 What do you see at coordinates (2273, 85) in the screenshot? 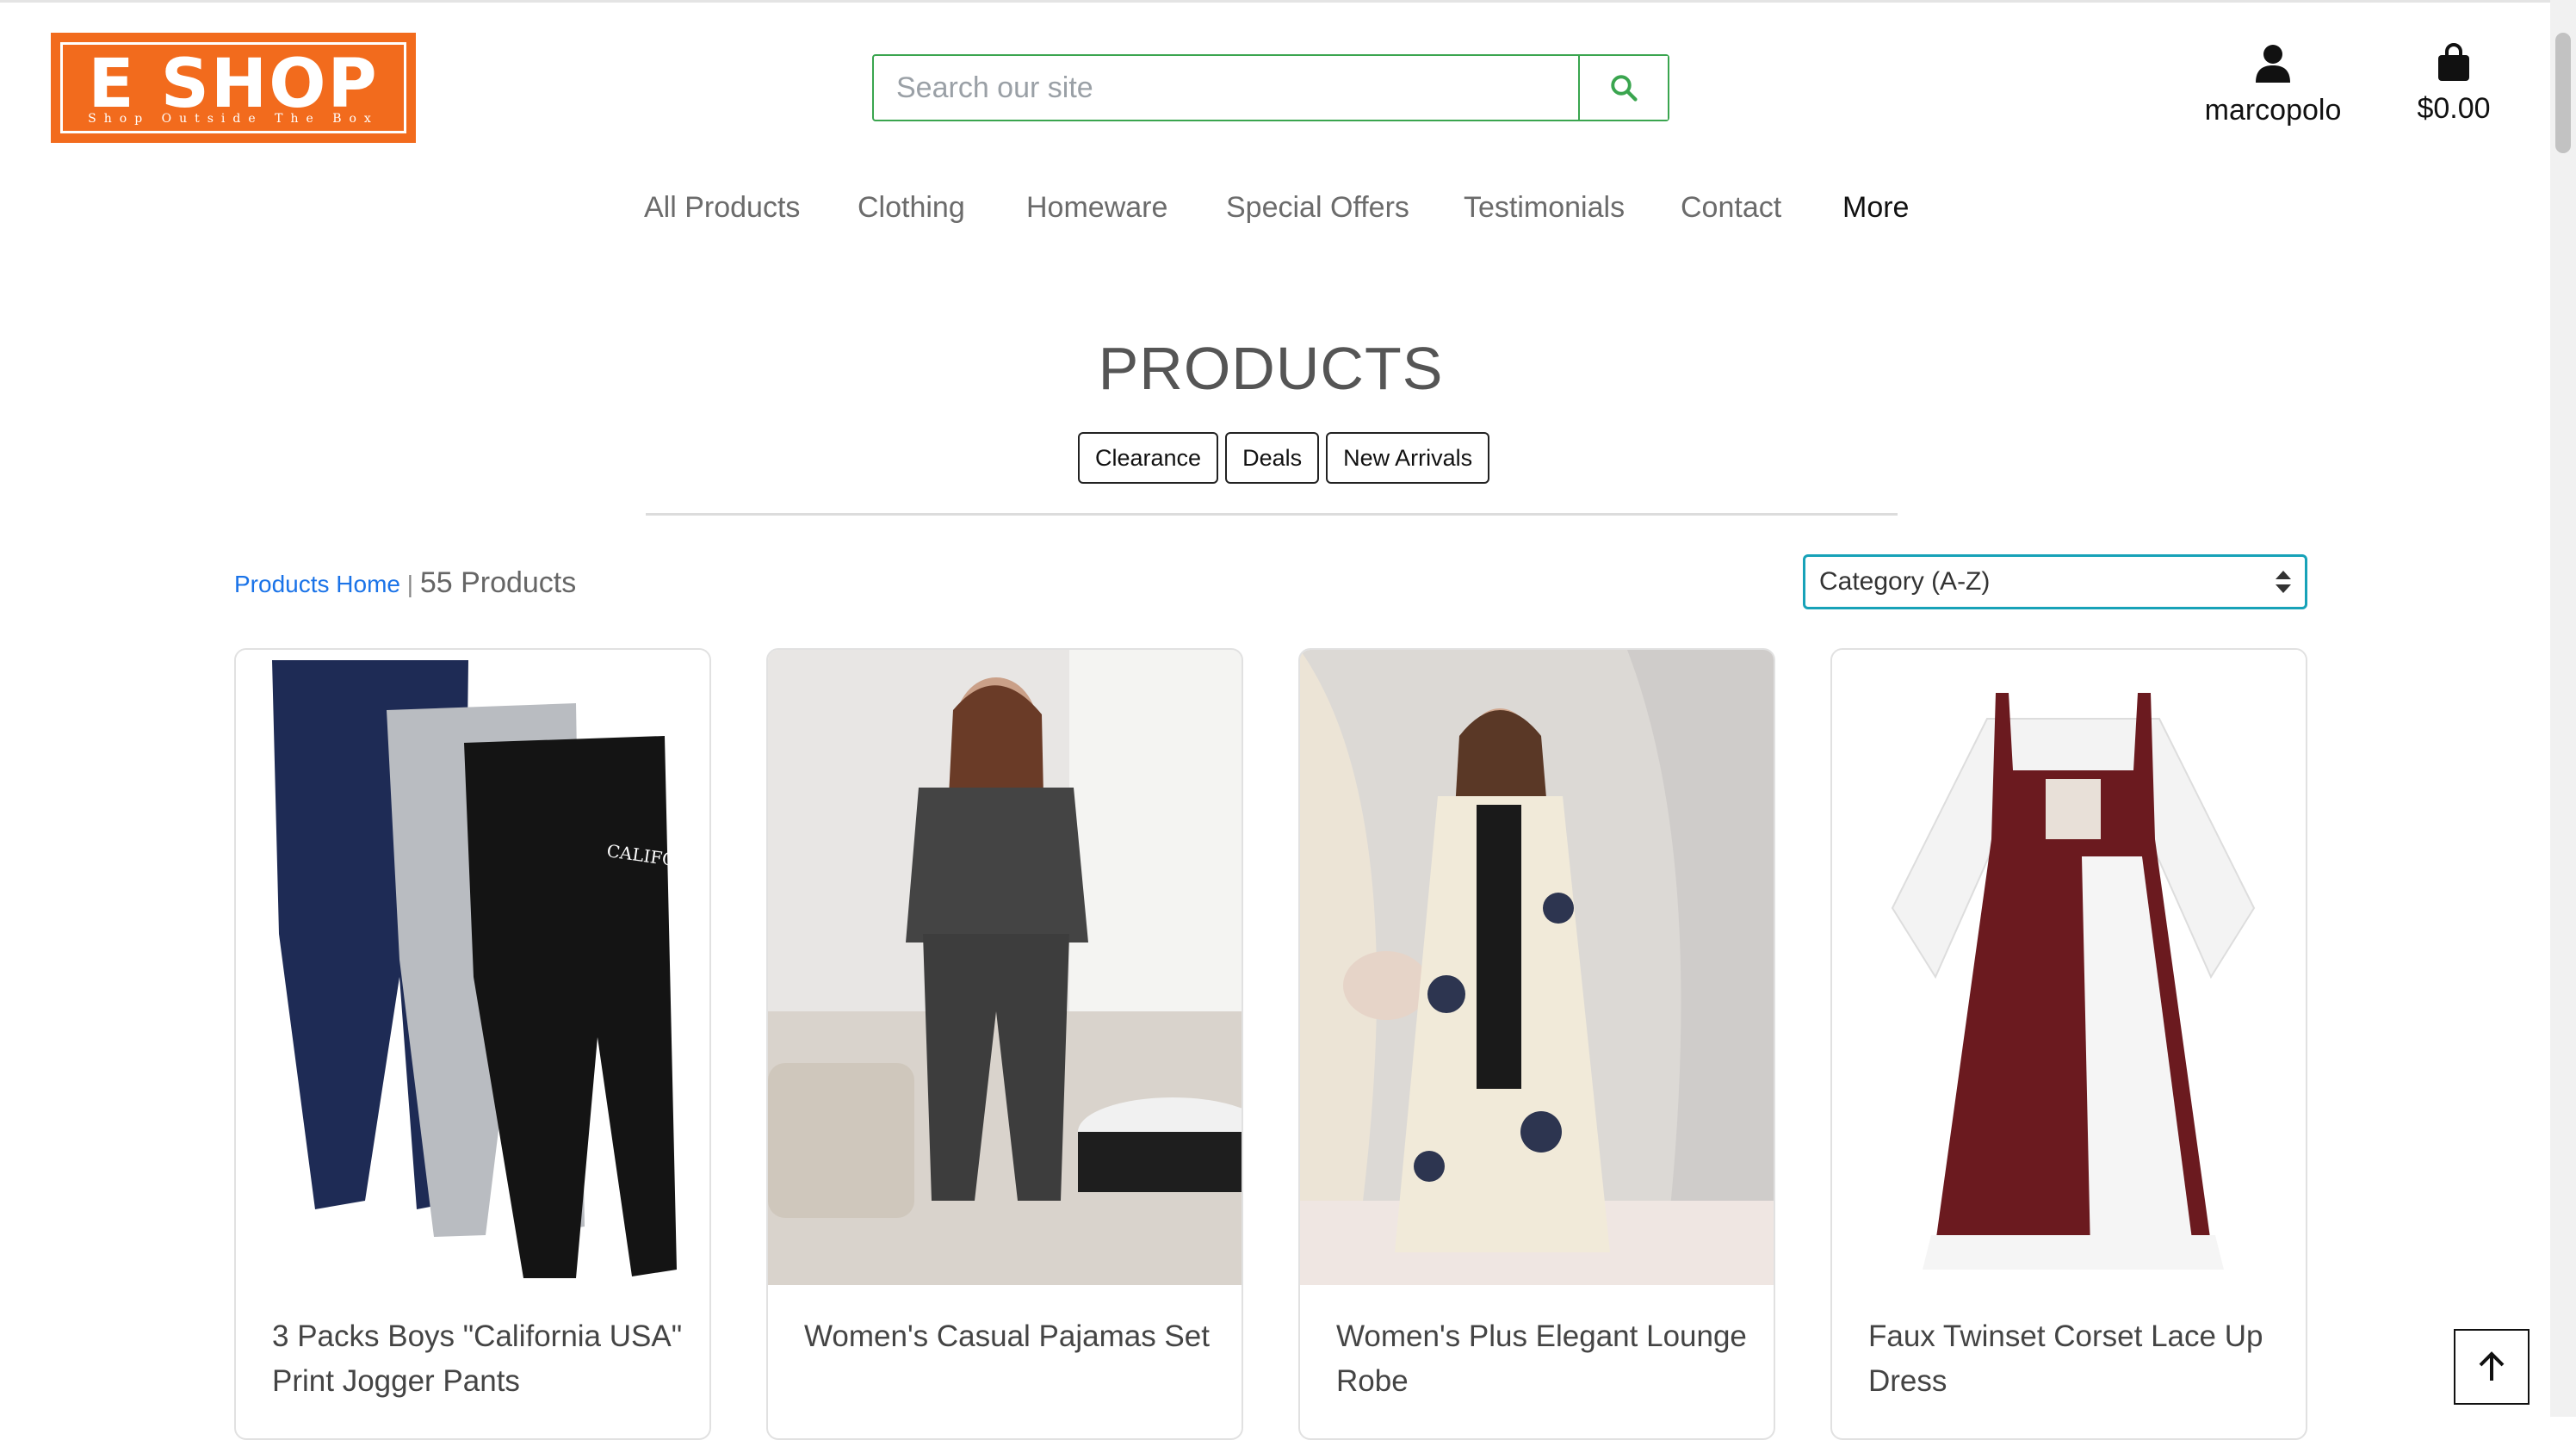
I see `account-link: marcopolo` at bounding box center [2273, 85].